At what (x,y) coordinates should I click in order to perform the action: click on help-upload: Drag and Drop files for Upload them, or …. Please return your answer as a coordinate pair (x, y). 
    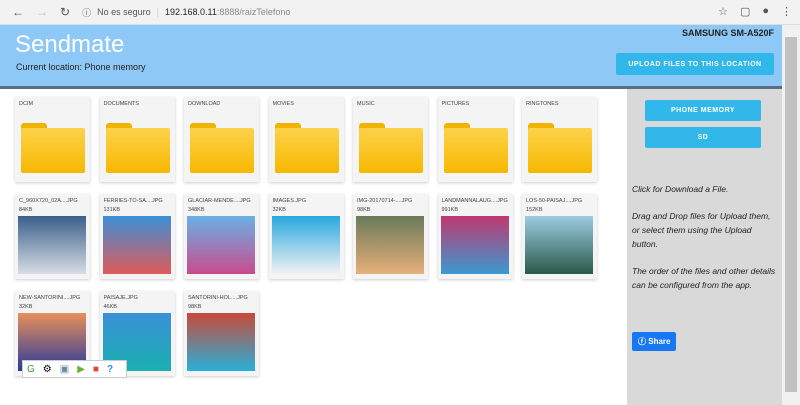
    Looking at the image, I should click on (701, 230).